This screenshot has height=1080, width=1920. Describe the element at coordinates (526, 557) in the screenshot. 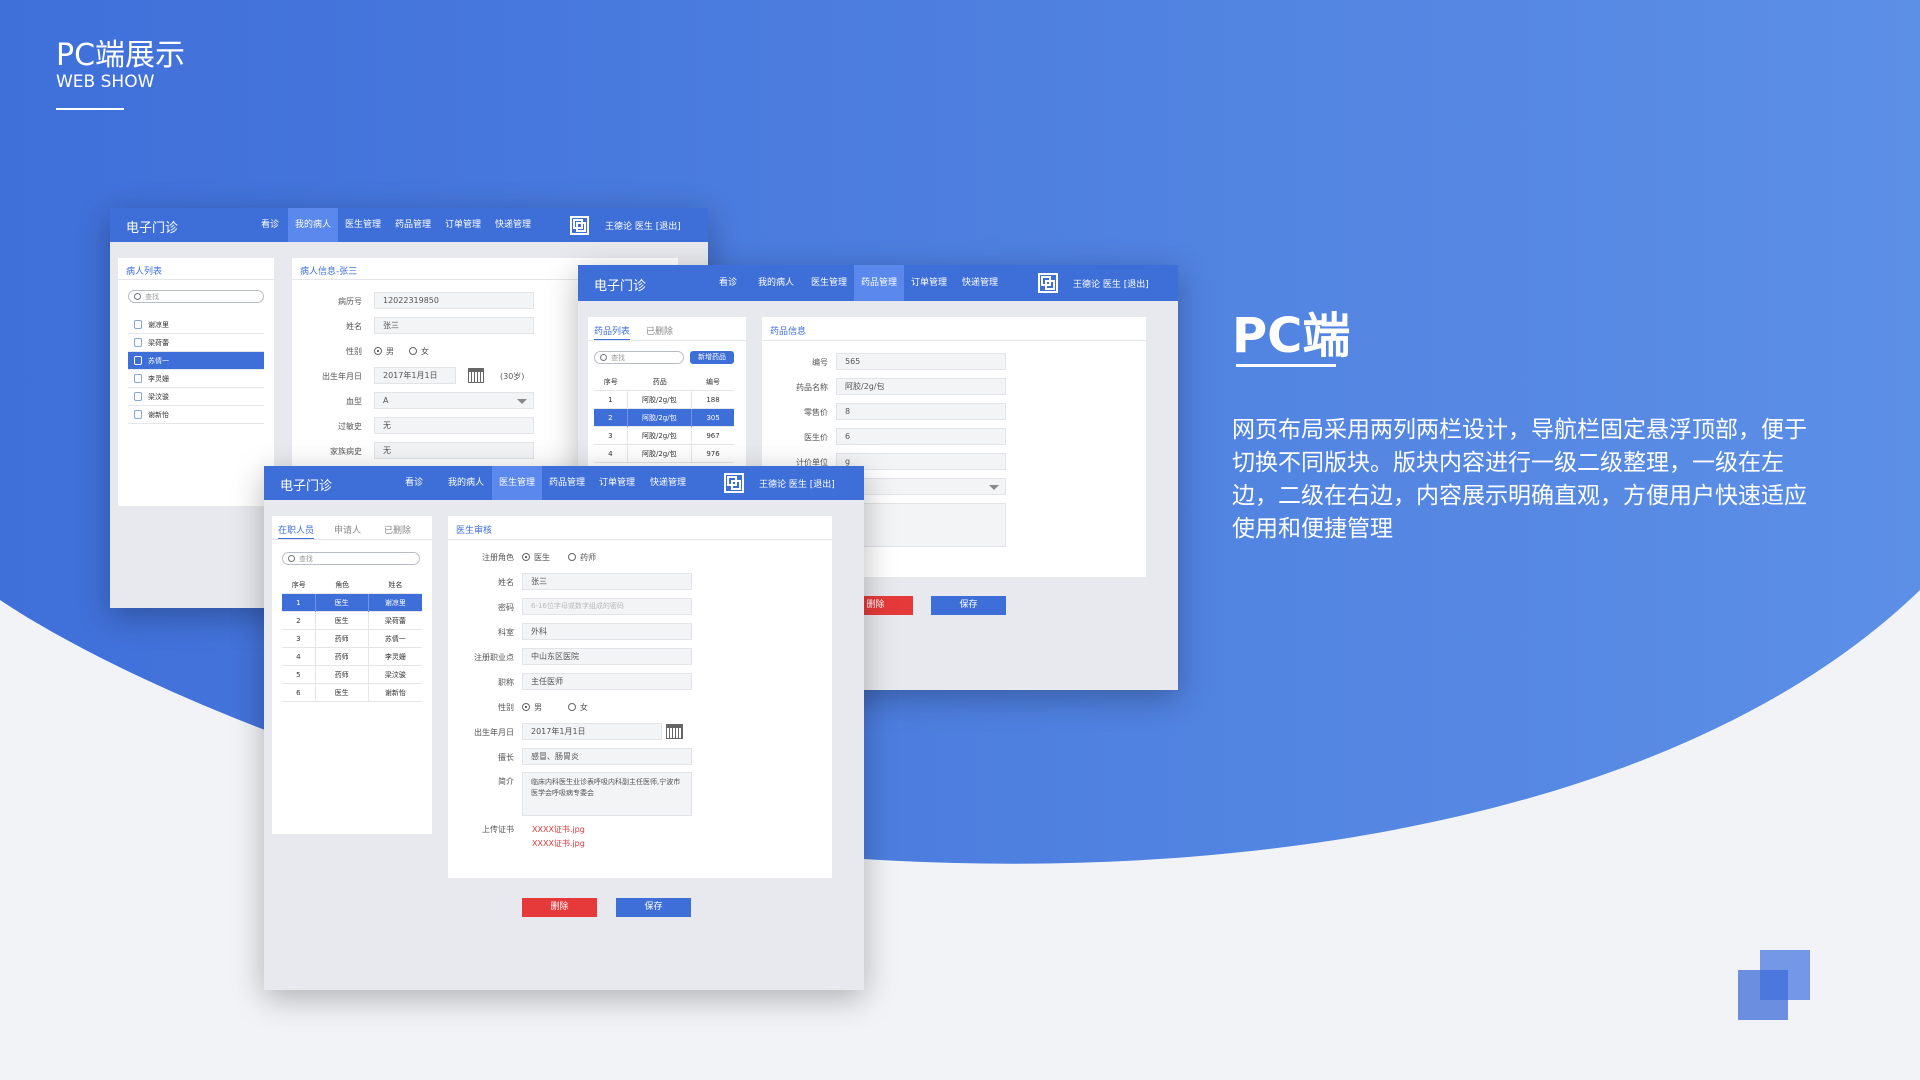

I see `role-doctor-radio` at that location.